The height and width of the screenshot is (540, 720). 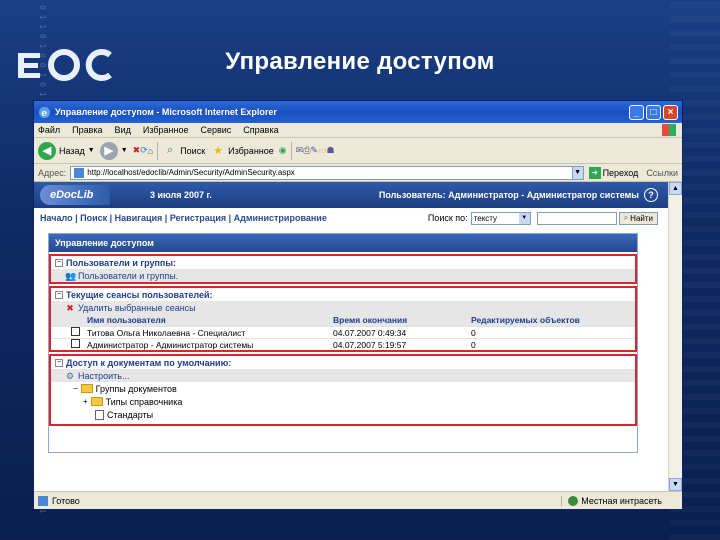 What do you see at coordinates (675, 188) in the screenshot?
I see `scroll-up-icon: ▲` at bounding box center [675, 188].